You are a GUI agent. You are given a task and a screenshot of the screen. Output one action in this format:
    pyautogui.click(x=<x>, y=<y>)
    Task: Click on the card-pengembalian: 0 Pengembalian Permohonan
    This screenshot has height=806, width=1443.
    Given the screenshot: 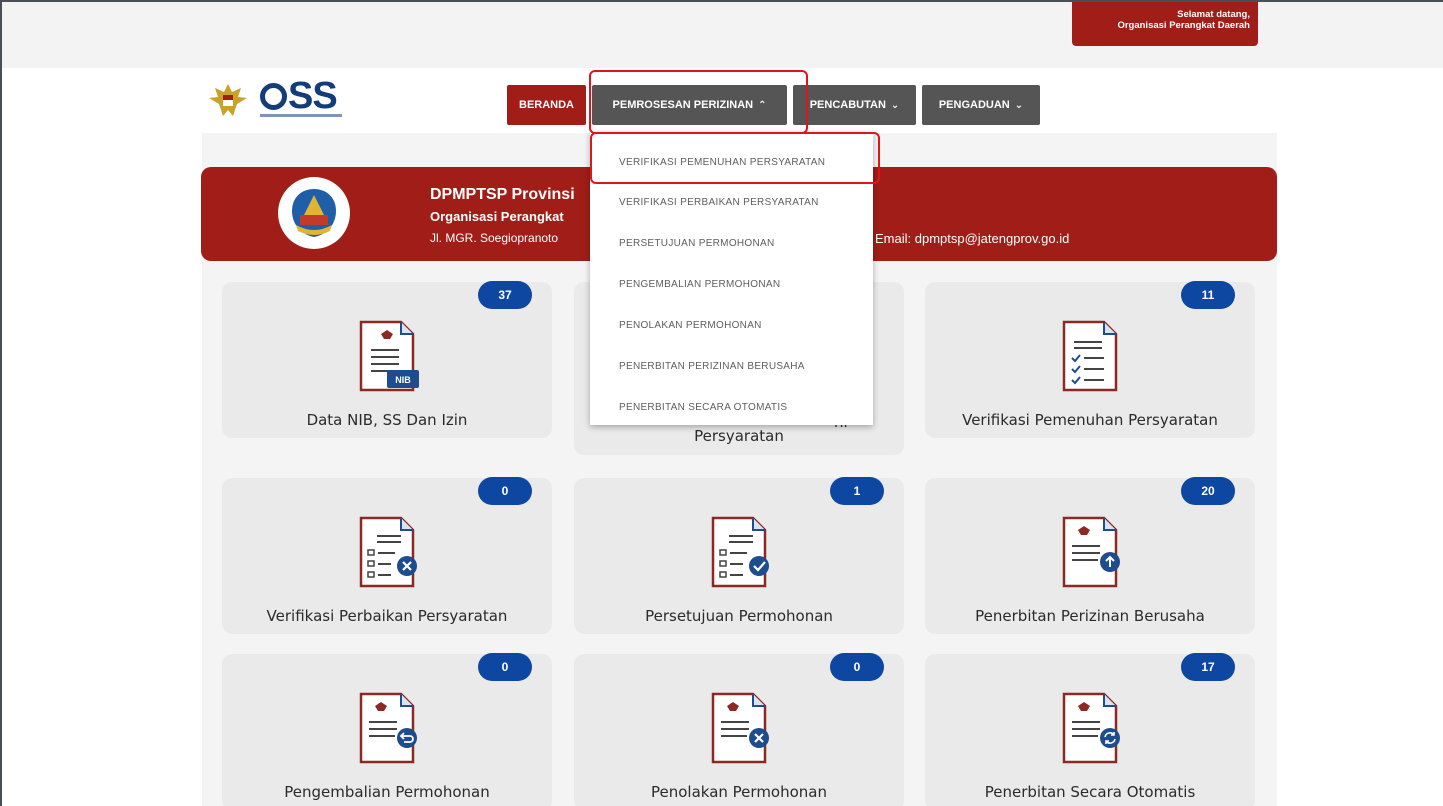 What is the action you would take?
    pyautogui.click(x=387, y=729)
    